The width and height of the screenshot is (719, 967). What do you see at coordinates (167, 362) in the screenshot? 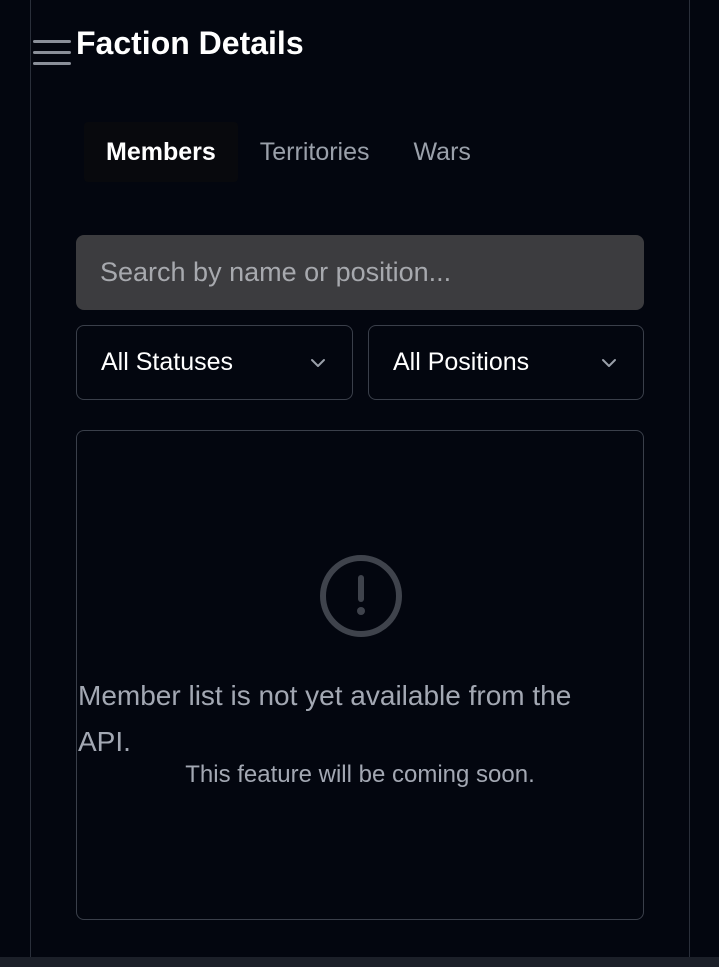
I see `status-filter-value: All Statuses` at bounding box center [167, 362].